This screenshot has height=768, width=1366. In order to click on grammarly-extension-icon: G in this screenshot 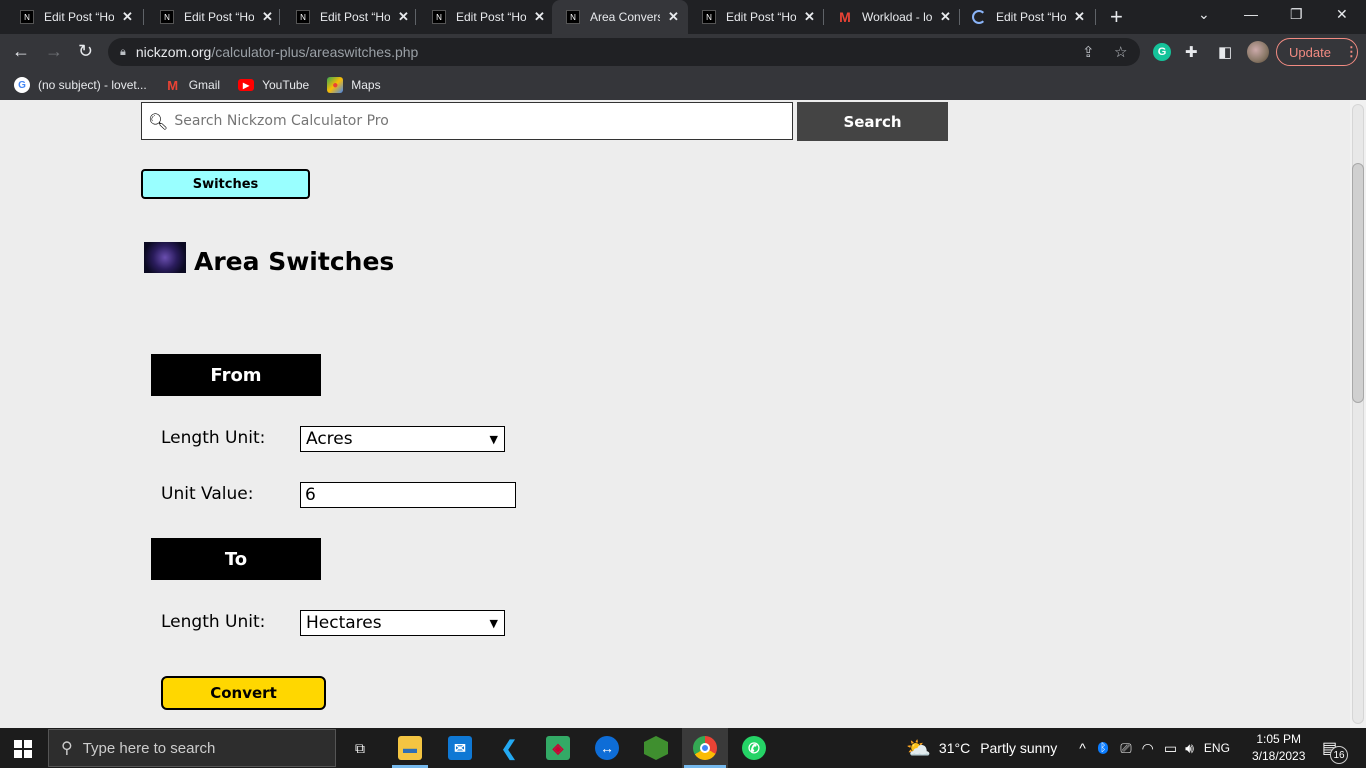, I will do `click(1162, 52)`.